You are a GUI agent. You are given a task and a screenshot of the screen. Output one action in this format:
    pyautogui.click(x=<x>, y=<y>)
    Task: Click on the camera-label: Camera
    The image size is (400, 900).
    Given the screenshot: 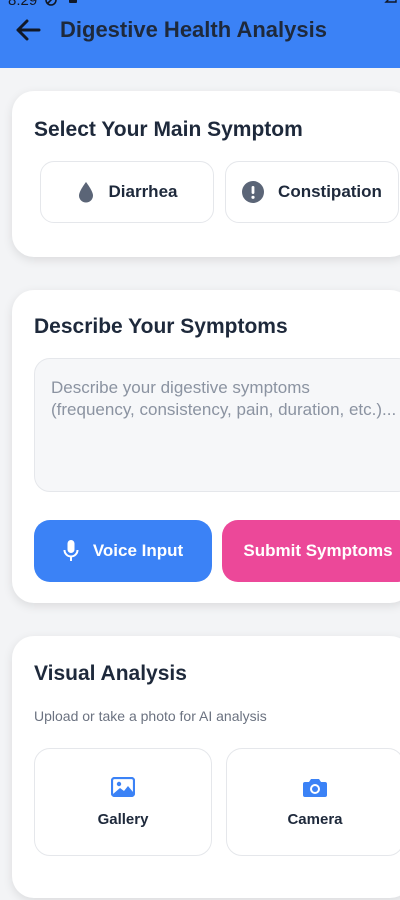 What is the action you would take?
    pyautogui.click(x=315, y=819)
    